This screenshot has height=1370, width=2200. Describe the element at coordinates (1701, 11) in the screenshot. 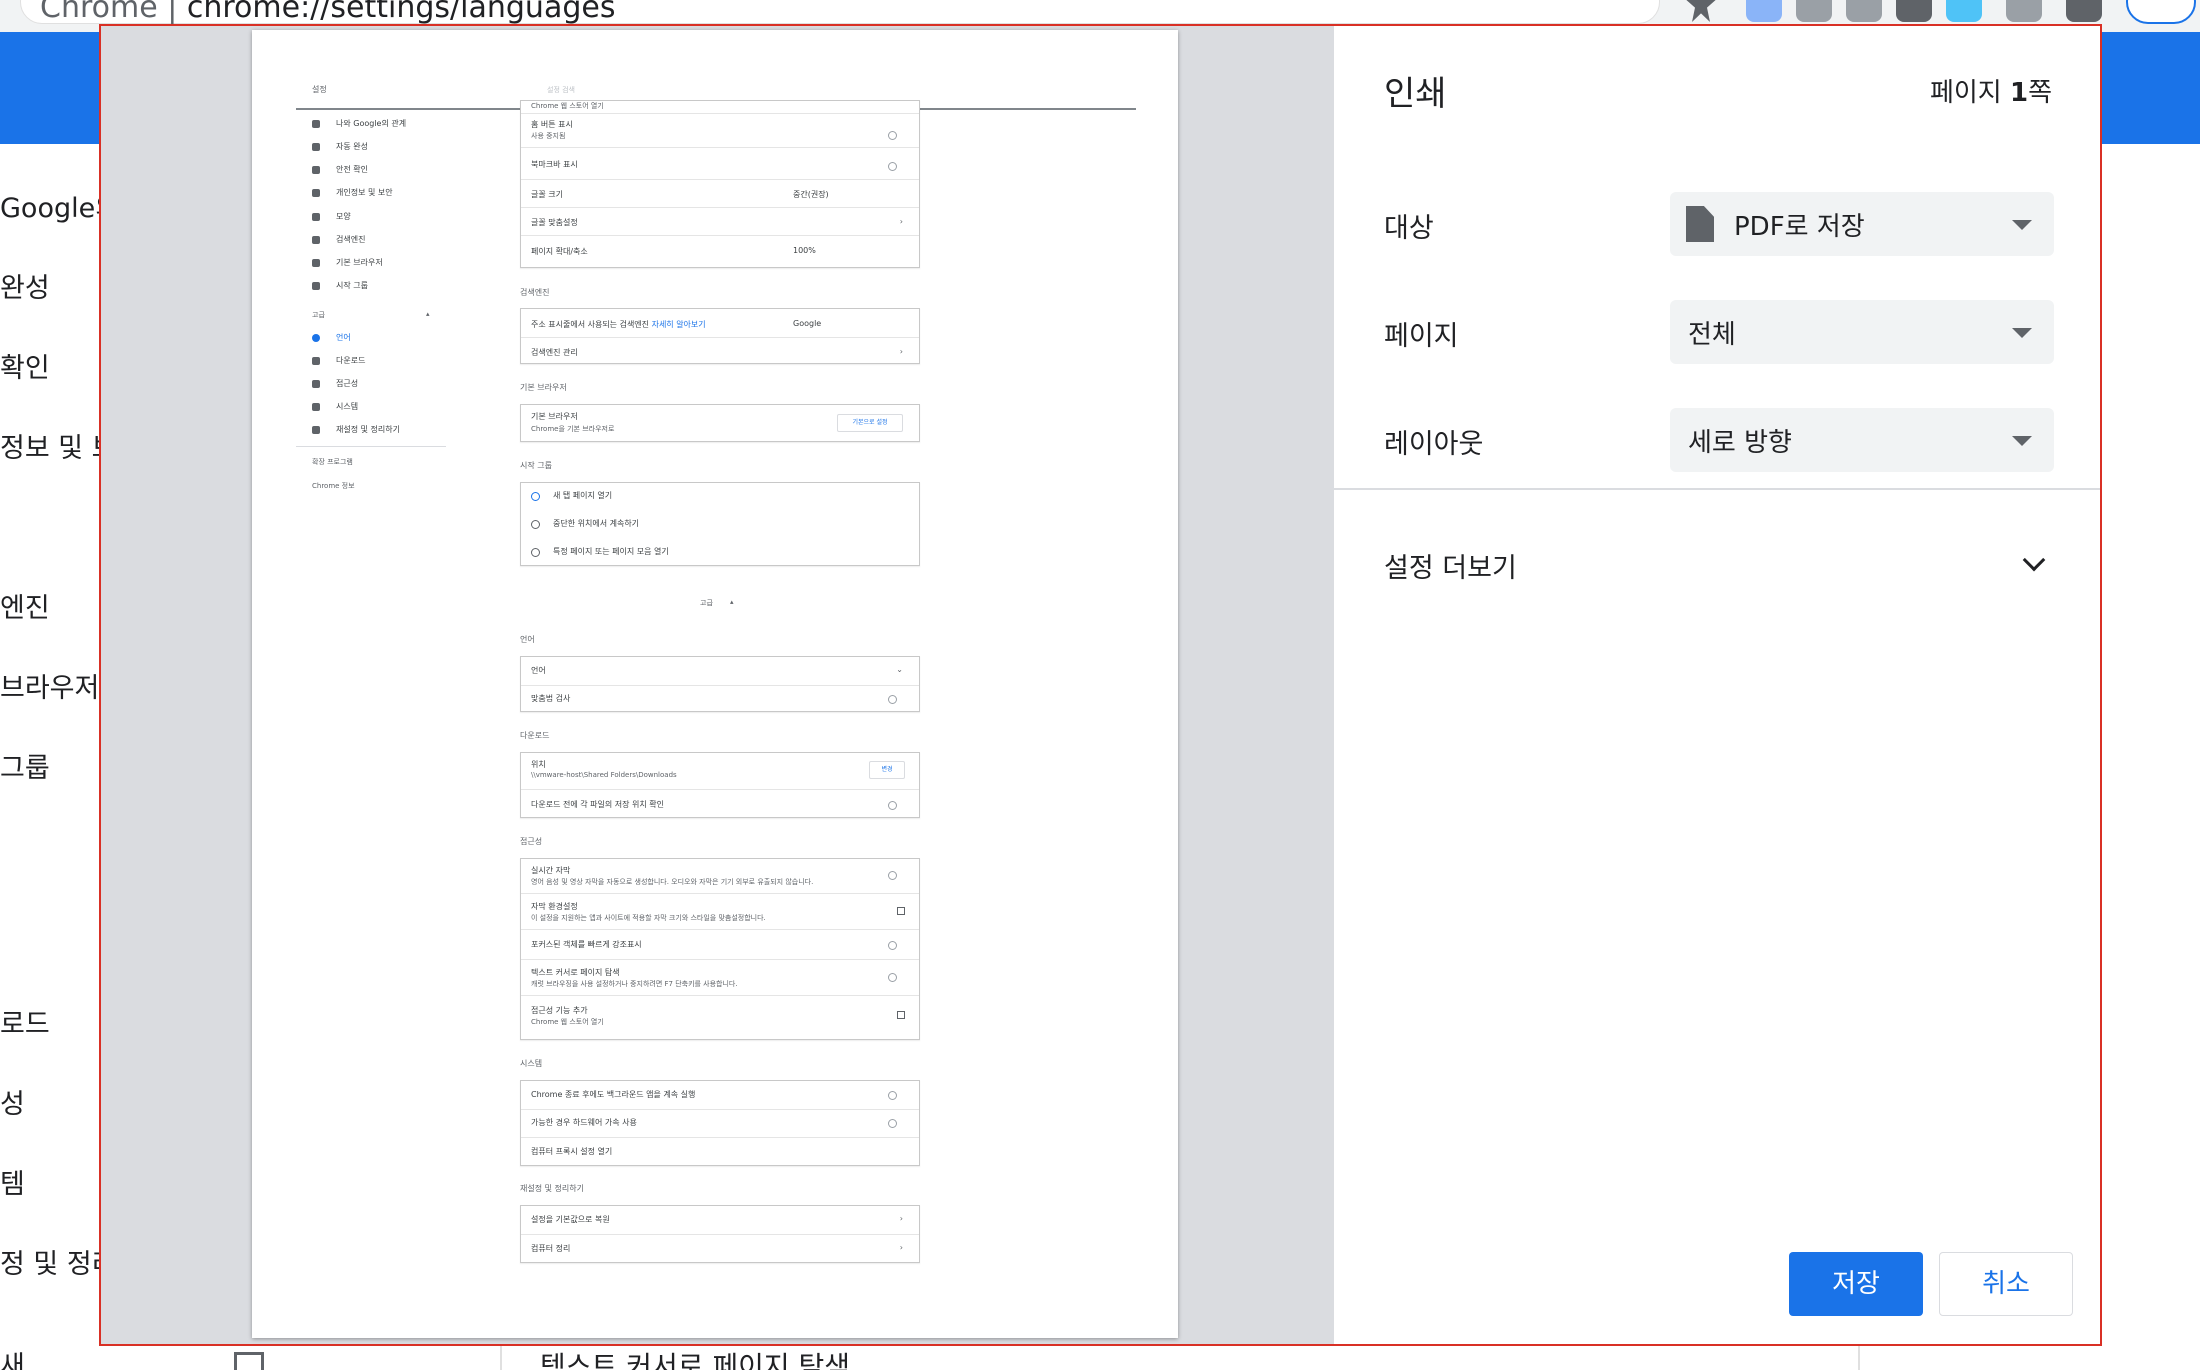

I see `bookmark-star-icon` at that location.